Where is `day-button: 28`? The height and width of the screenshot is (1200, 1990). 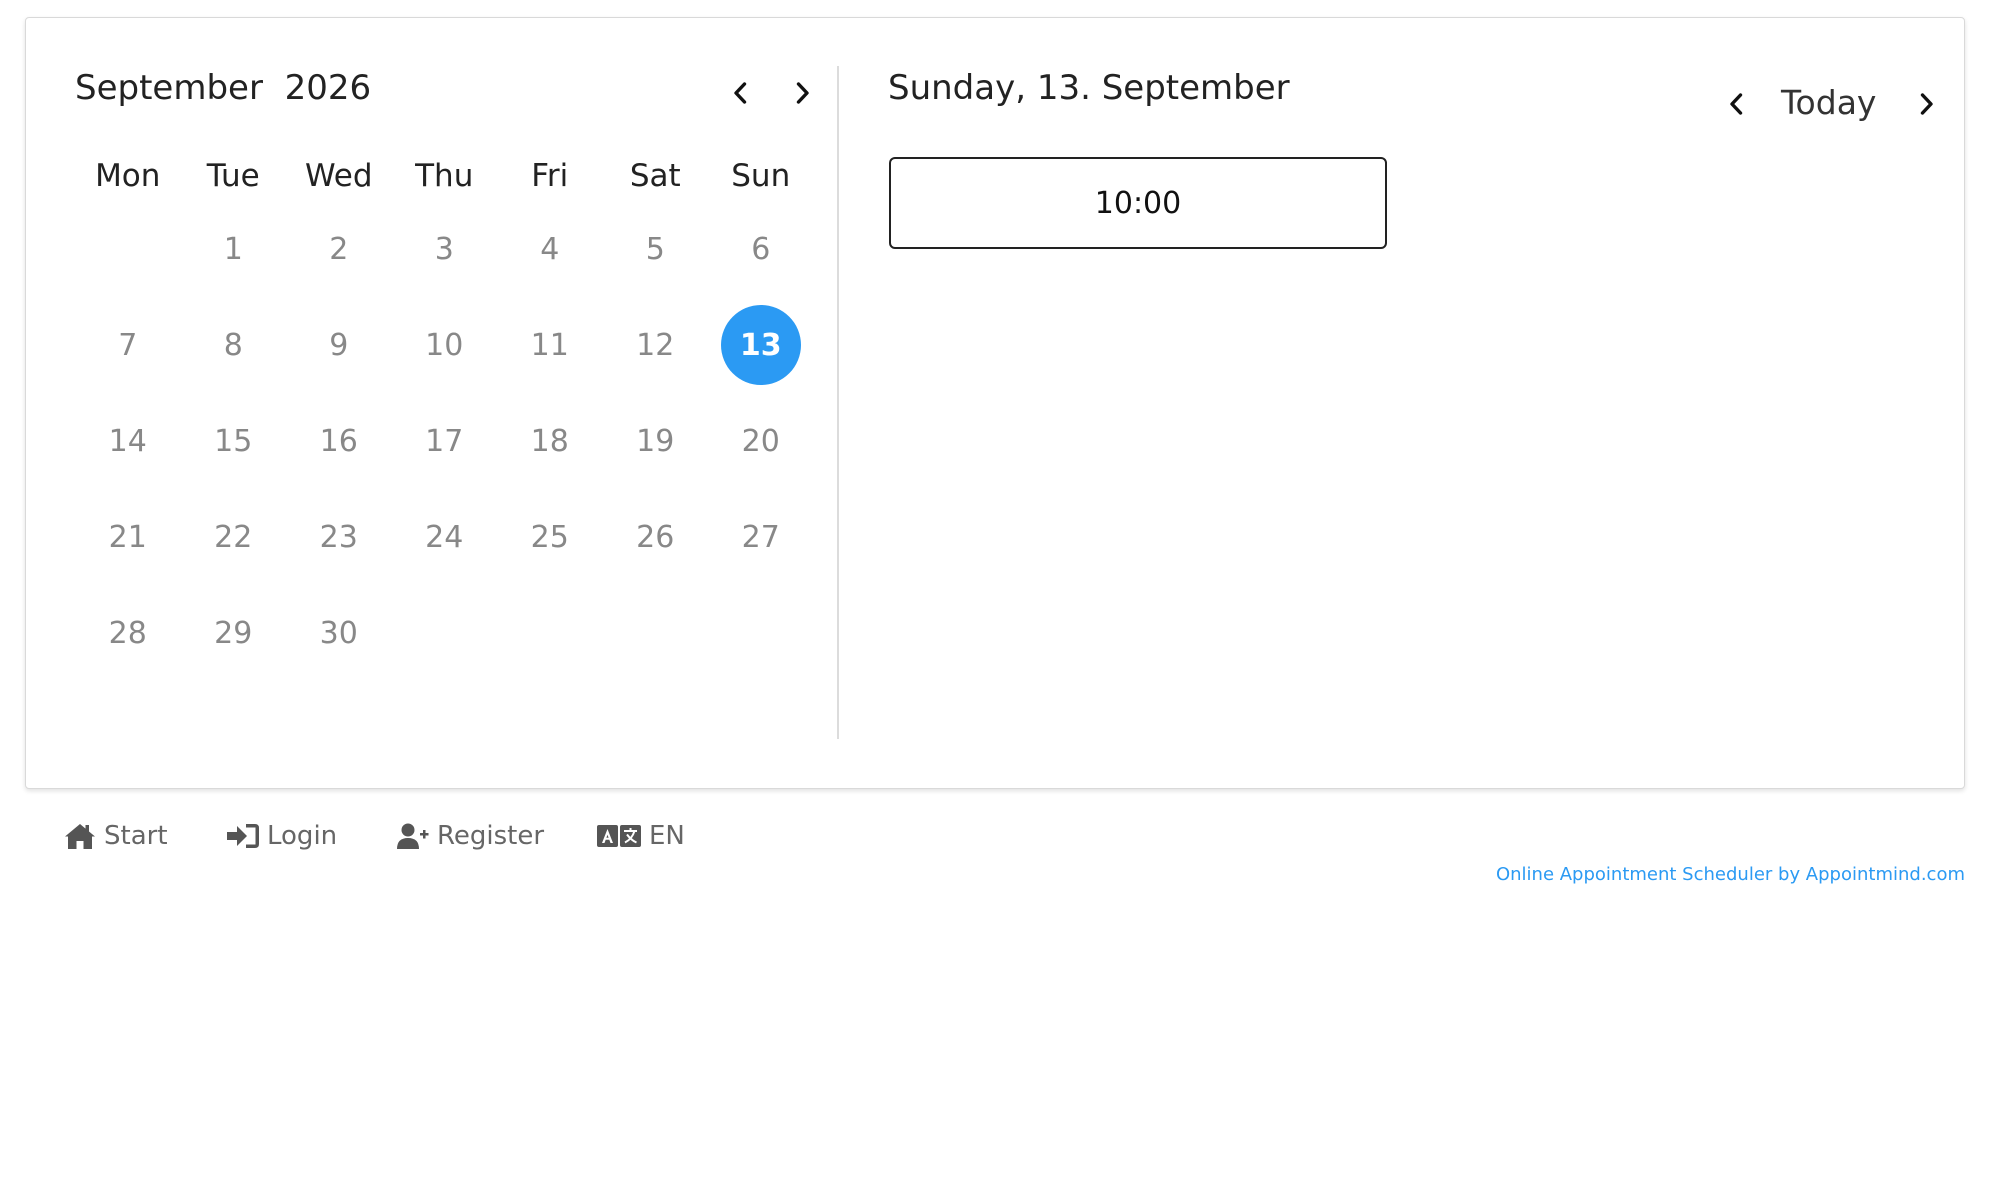
day-button: 28 is located at coordinates (128, 633).